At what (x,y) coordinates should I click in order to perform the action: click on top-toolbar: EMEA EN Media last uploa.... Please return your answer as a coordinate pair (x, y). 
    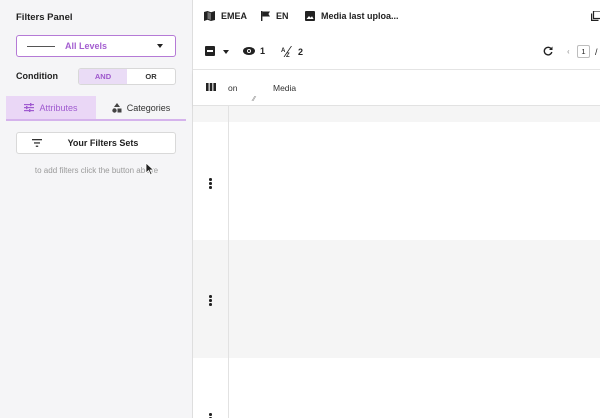
    Looking at the image, I should click on (396, 17).